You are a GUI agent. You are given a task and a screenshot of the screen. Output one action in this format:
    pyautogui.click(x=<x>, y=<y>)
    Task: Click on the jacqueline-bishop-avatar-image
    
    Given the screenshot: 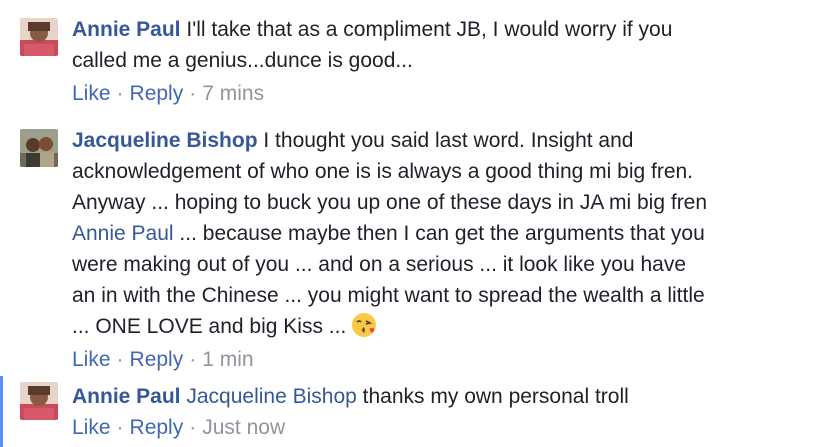 What is the action you would take?
    pyautogui.click(x=39, y=148)
    